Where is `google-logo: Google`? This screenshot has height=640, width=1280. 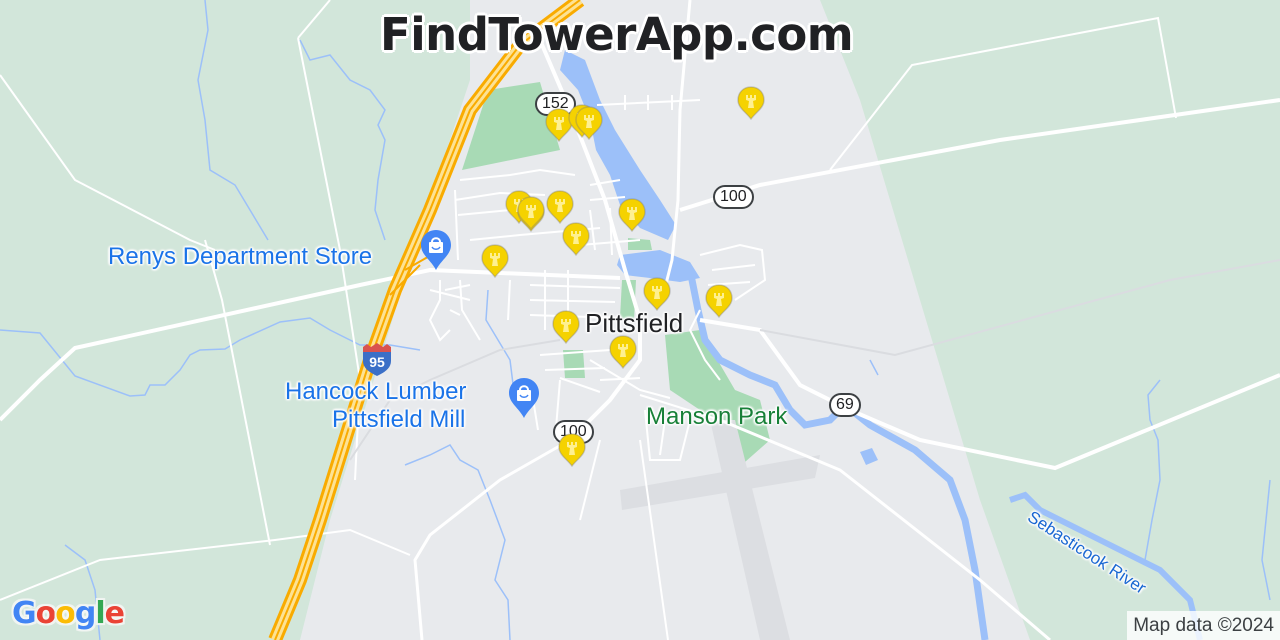
google-logo: Google is located at coordinates (68, 613).